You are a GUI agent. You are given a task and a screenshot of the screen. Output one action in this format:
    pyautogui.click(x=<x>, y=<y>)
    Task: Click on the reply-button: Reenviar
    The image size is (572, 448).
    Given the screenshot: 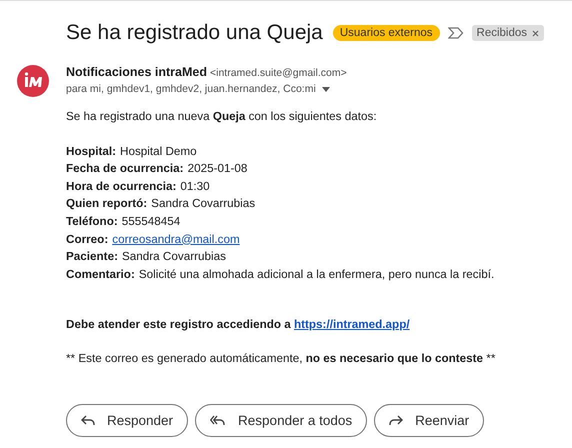 What is the action you would take?
    pyautogui.click(x=429, y=420)
    